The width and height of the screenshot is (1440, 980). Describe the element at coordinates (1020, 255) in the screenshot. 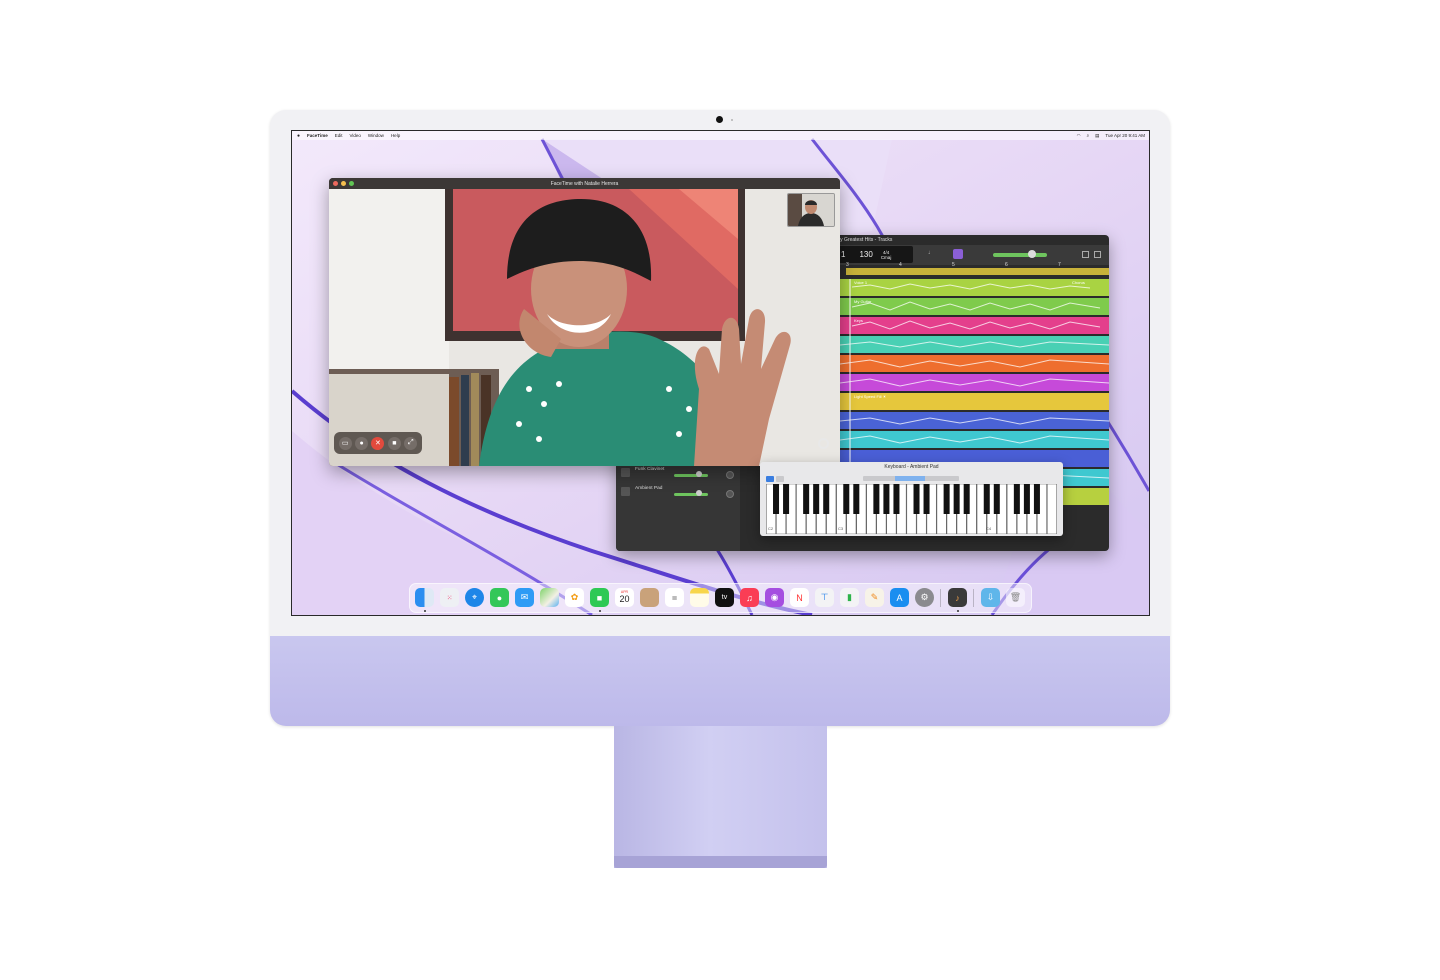

I see `master-volume-slider` at that location.